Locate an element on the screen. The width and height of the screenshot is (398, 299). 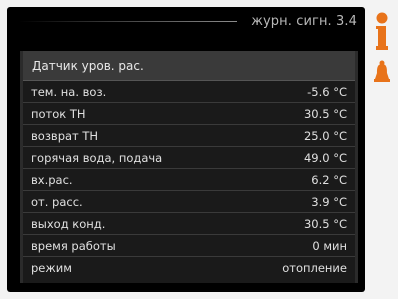
sensor-row: выход конд. 30.5 °C is located at coordinates (189, 224).